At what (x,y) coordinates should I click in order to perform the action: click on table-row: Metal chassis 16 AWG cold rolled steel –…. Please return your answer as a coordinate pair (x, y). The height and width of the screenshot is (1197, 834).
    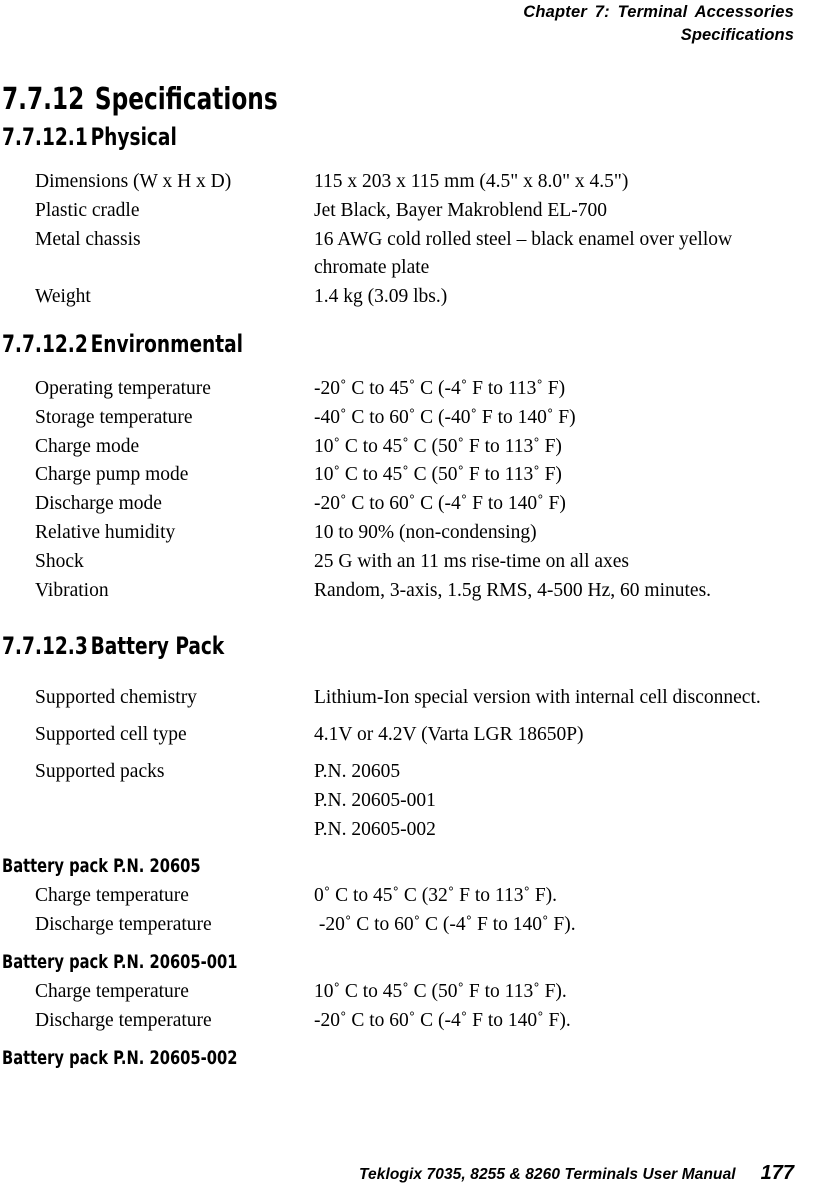
    Looking at the image, I should click on (402, 255).